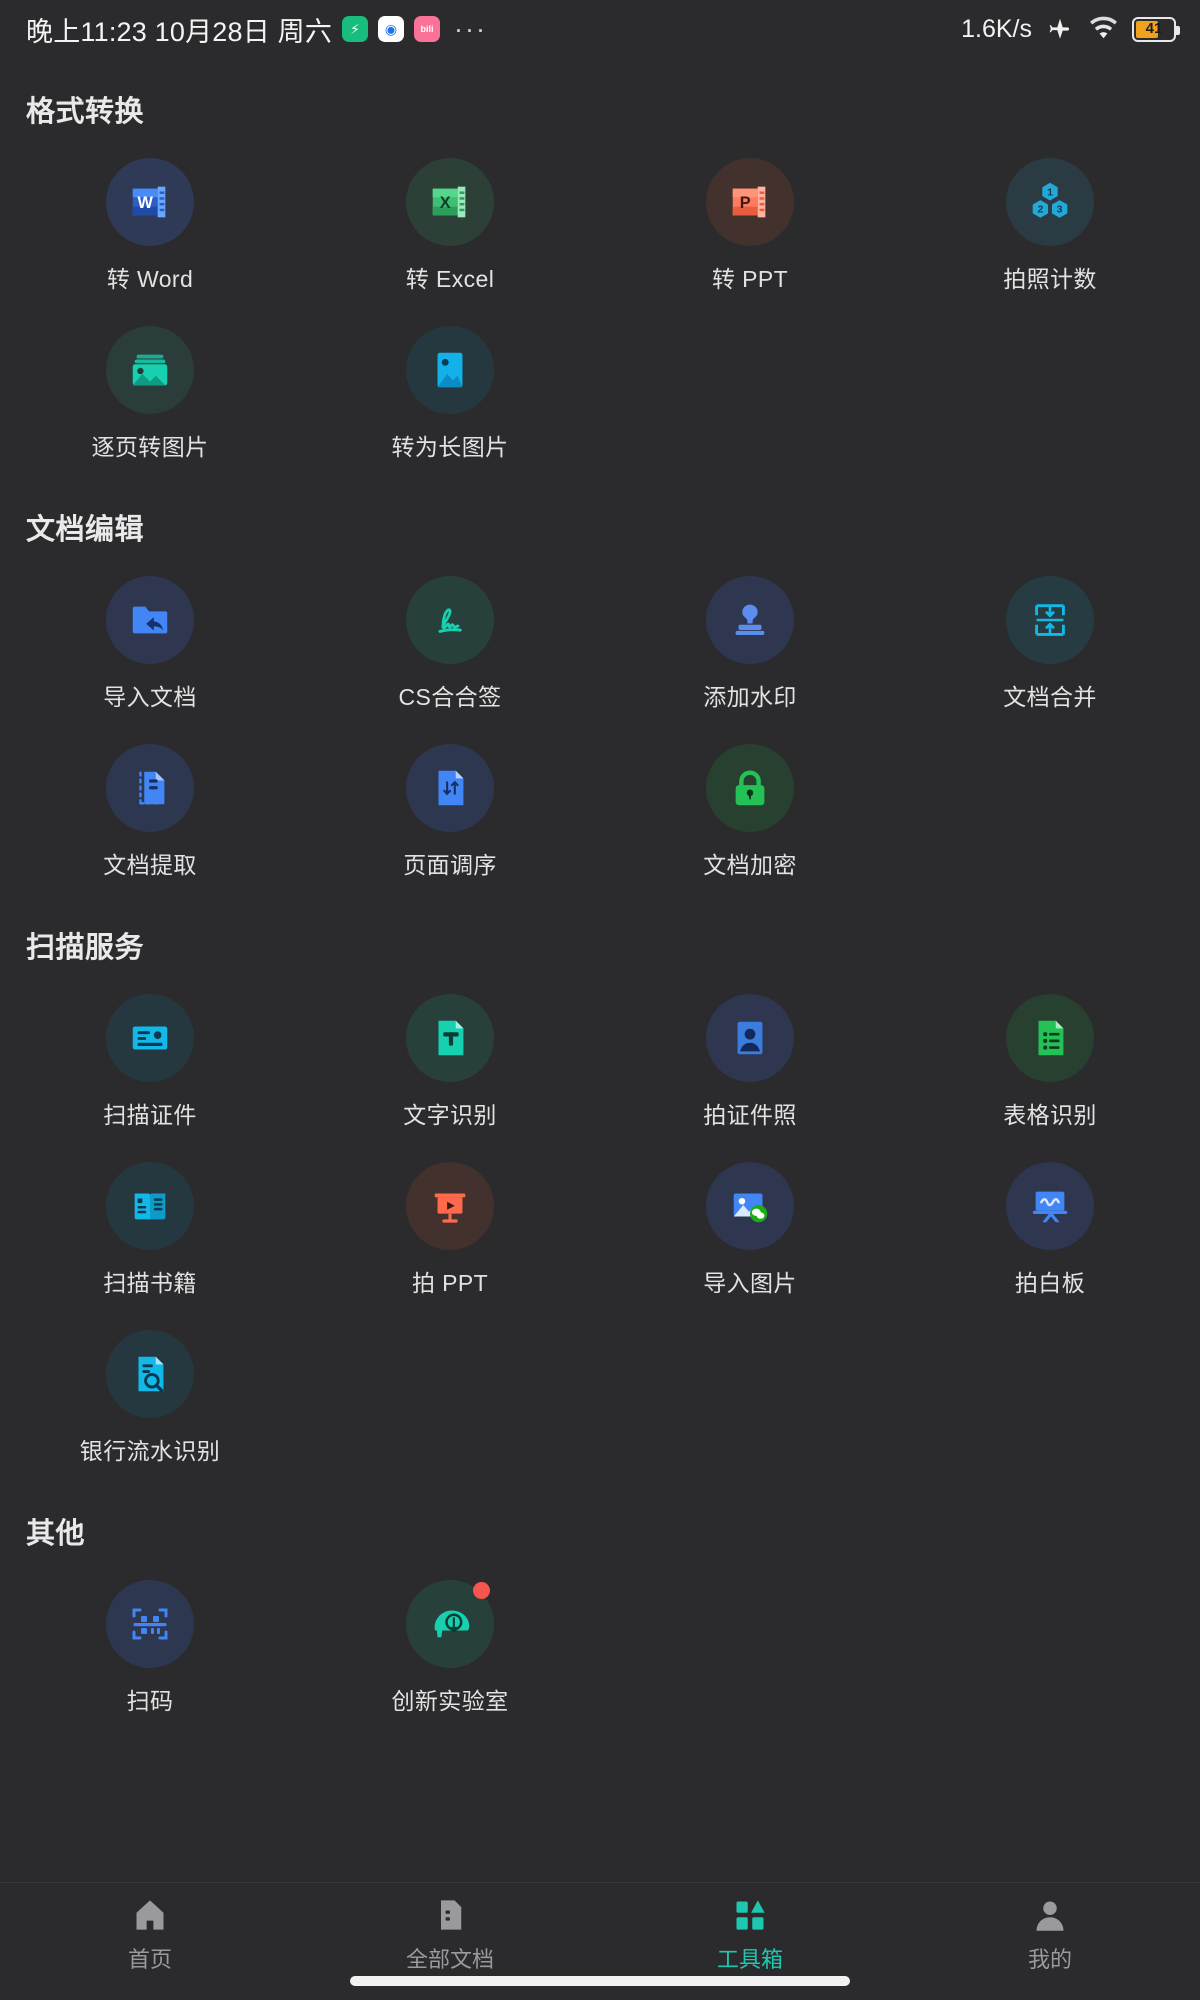 The height and width of the screenshot is (2000, 1200). I want to click on nav-item-toolbox: 工具箱, so click(750, 1935).